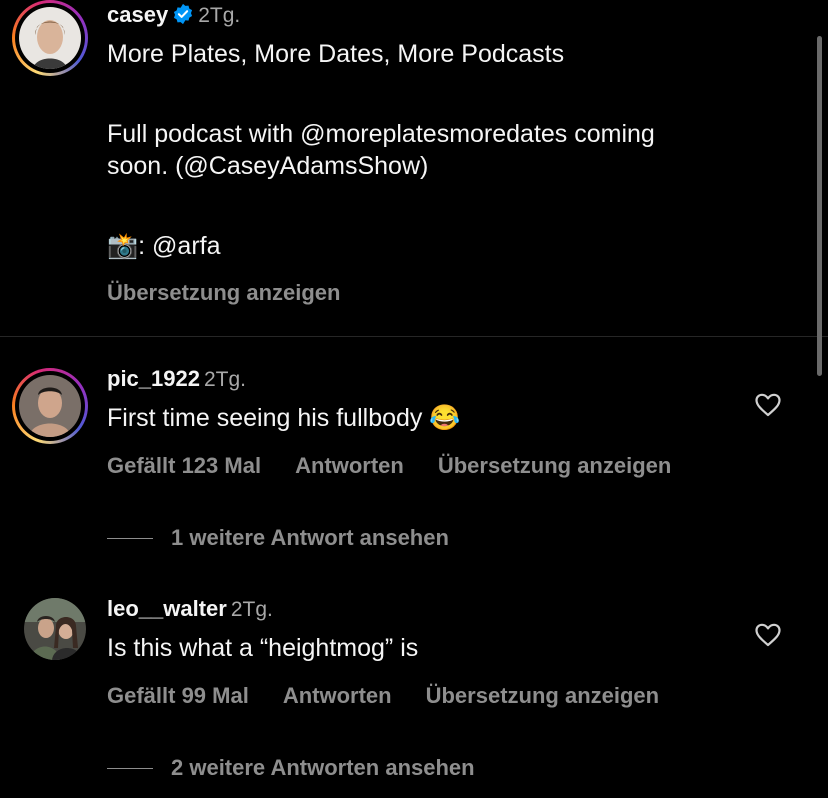 The height and width of the screenshot is (798, 828). Describe the element at coordinates (137, 14) in the screenshot. I see `caption-username: casey` at that location.